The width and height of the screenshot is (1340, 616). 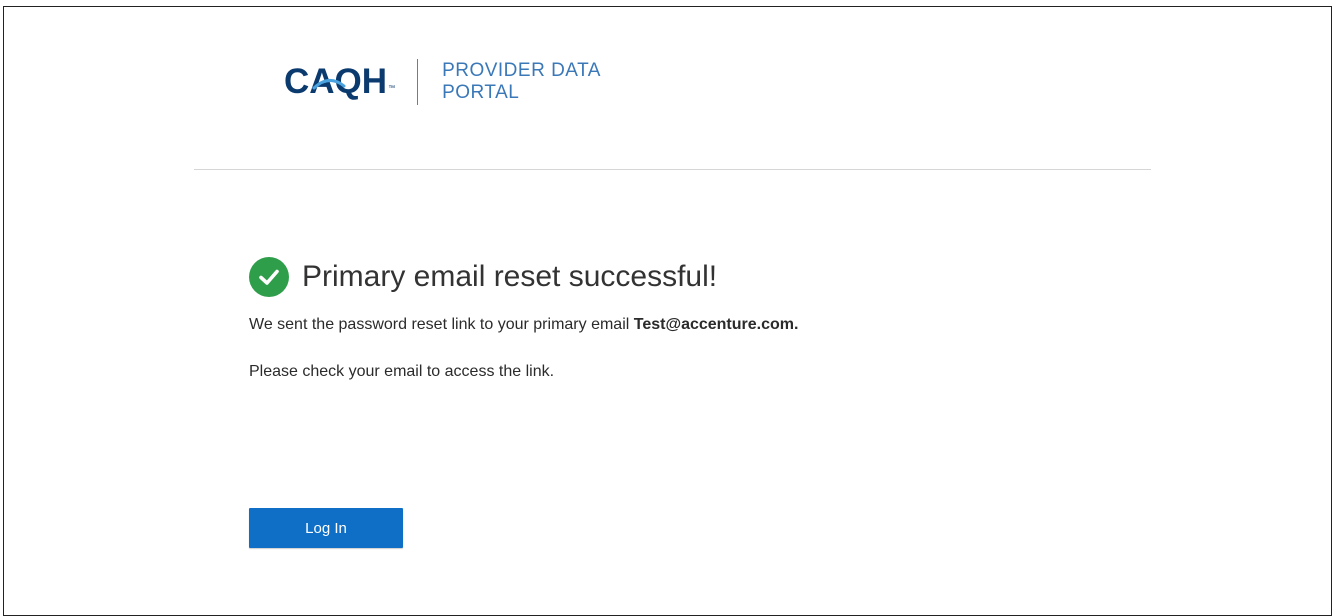 I want to click on header-divider, so click(x=418, y=82).